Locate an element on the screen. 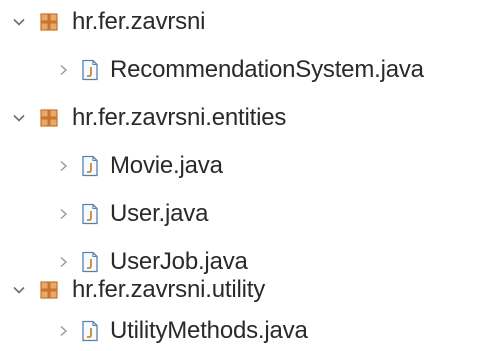 The width and height of the screenshot is (502, 351). tree-item-file: Movie.java is located at coordinates (137, 166).